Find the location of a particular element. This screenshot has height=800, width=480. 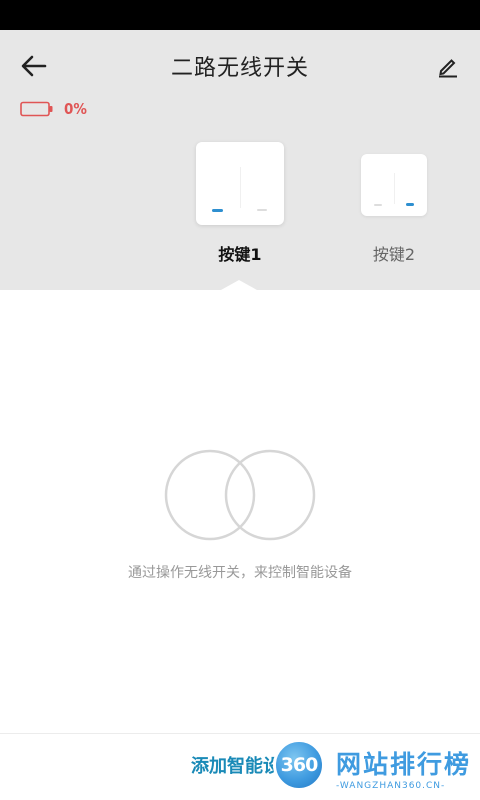

tab-key-1: 按键1 is located at coordinates (240, 253).